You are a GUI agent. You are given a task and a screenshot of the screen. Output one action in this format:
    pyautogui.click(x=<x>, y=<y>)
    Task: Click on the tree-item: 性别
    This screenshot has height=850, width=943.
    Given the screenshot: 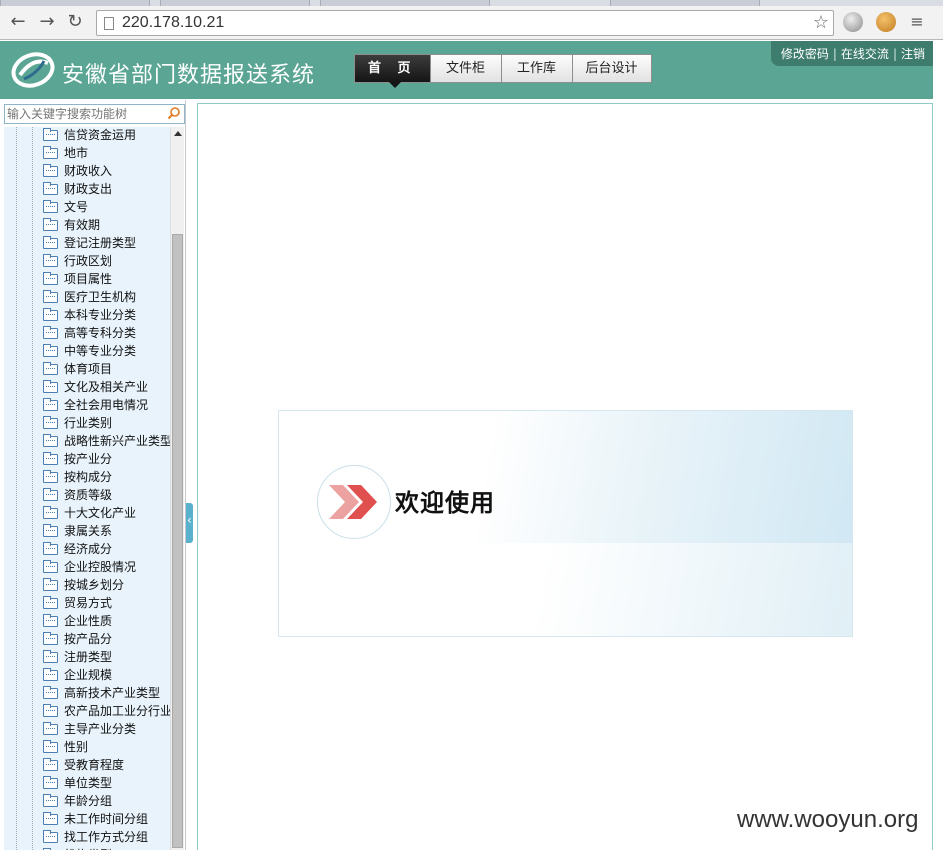 What is the action you would take?
    pyautogui.click(x=87, y=747)
    